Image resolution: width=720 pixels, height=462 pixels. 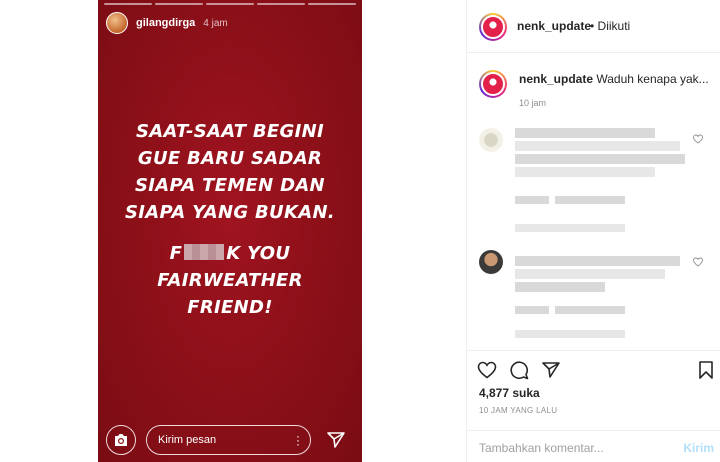 What do you see at coordinates (706, 370) in the screenshot?
I see `bookmark-icon` at bounding box center [706, 370].